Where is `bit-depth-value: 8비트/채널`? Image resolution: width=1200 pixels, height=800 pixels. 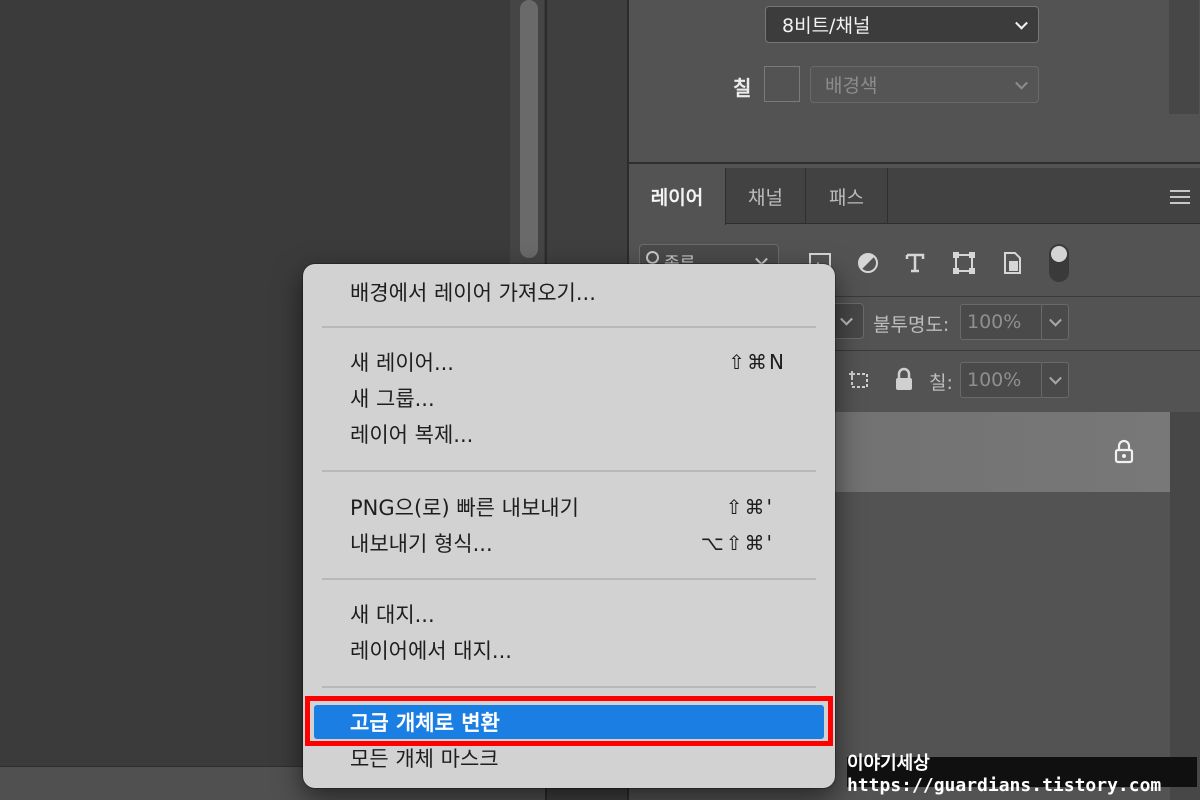 bit-depth-value: 8비트/채널 is located at coordinates (826, 26).